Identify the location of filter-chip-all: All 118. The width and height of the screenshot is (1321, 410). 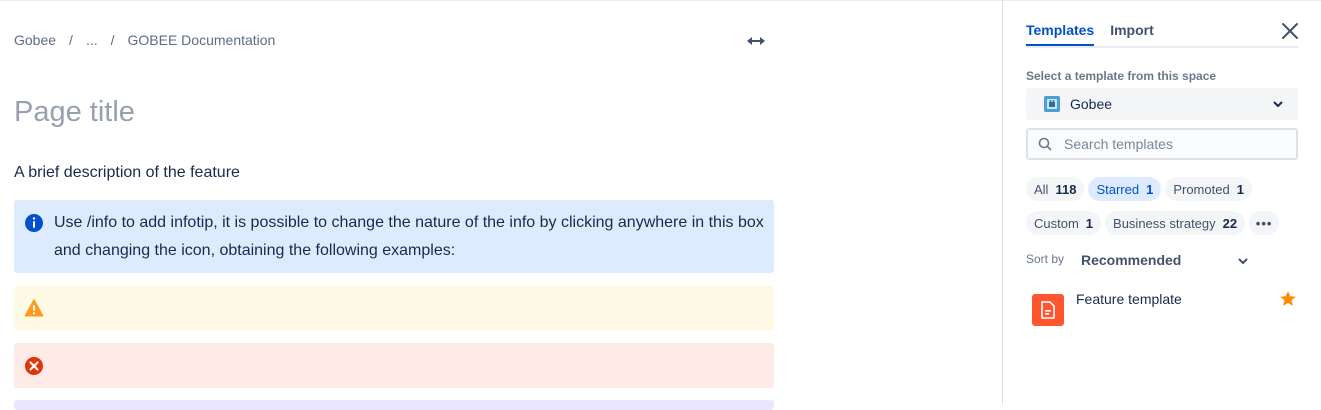
(1055, 189).